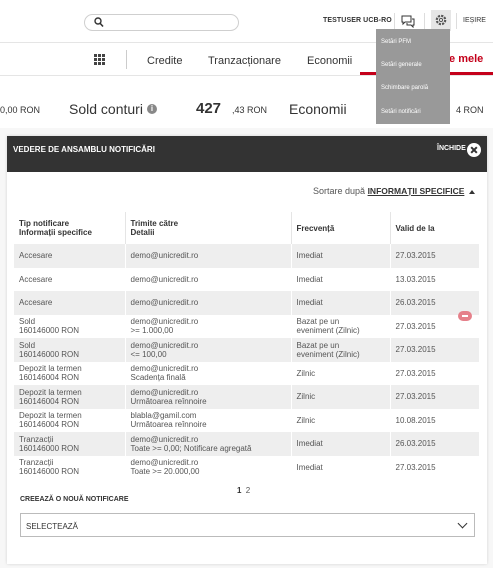 This screenshot has width=493, height=568. What do you see at coordinates (415, 279) in the screenshot?
I see `cell-valid-from: 13.03.2015` at bounding box center [415, 279].